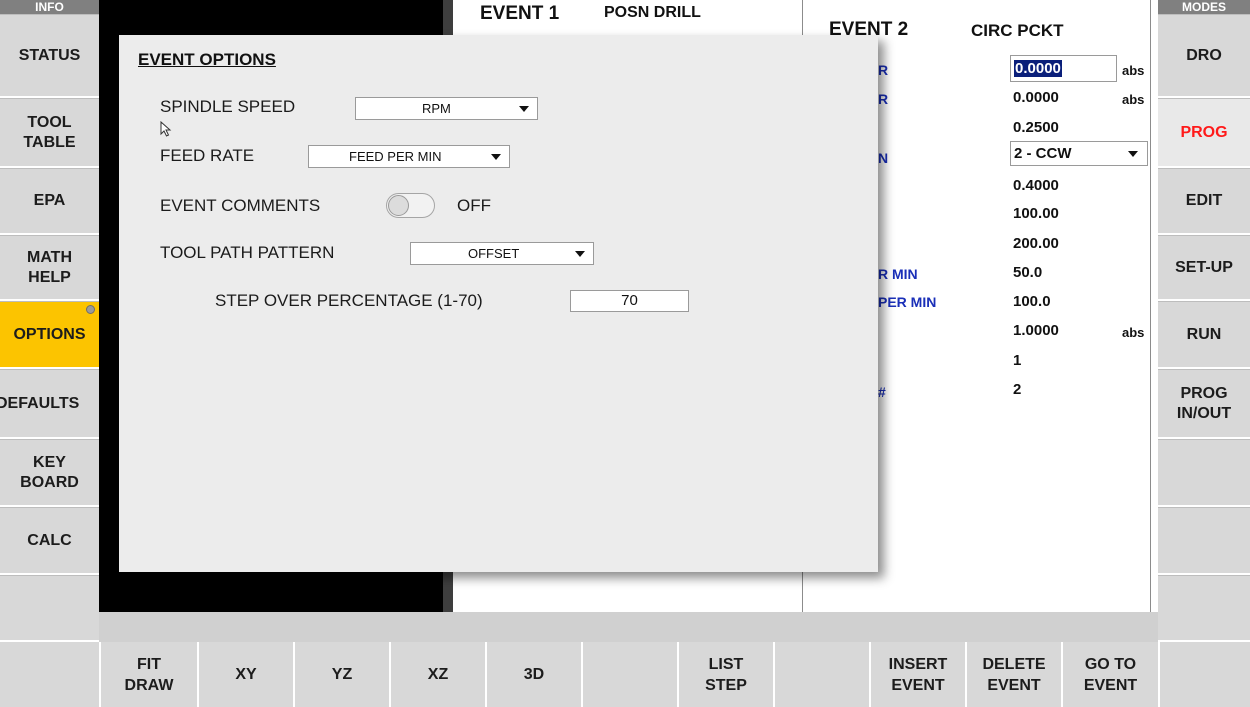 The width and height of the screenshot is (1250, 707). I want to click on left-blank-button, so click(49, 608).